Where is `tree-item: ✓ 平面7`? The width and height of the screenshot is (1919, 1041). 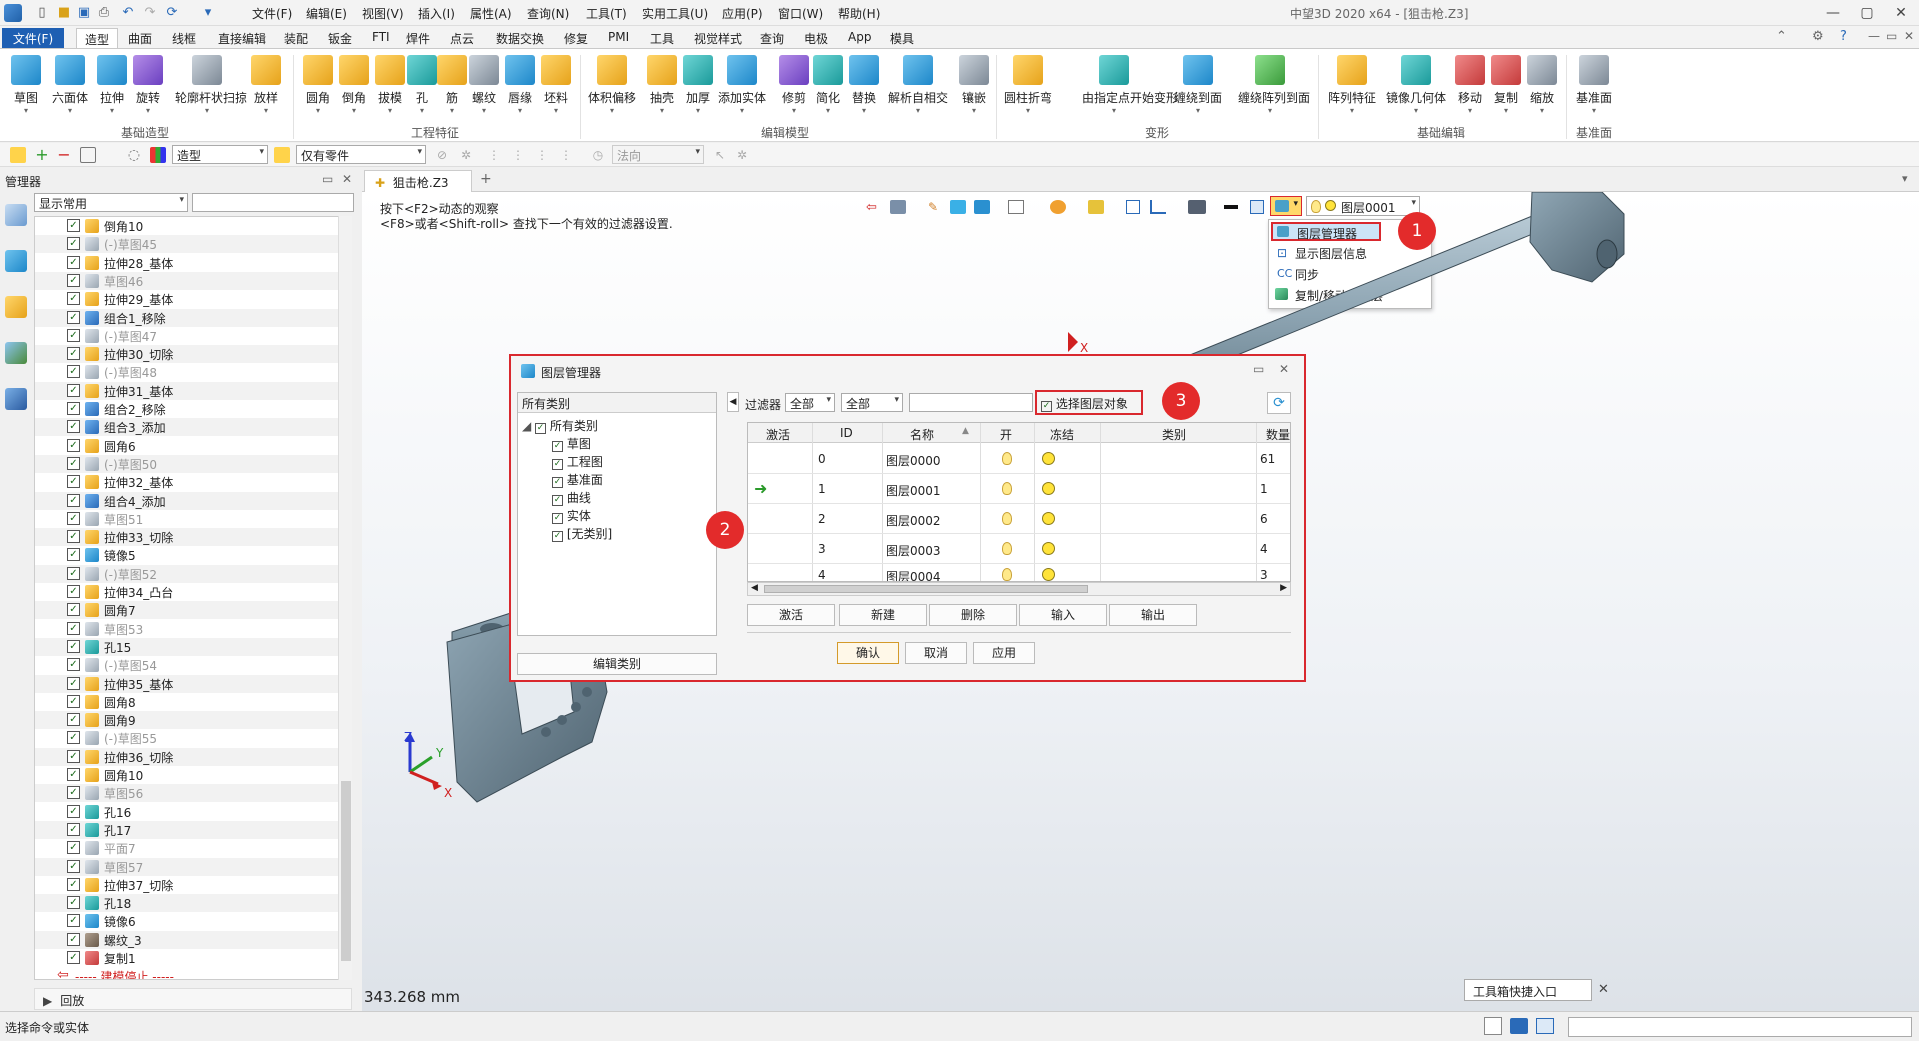
tree-item: ✓ 平面7 is located at coordinates (188, 848).